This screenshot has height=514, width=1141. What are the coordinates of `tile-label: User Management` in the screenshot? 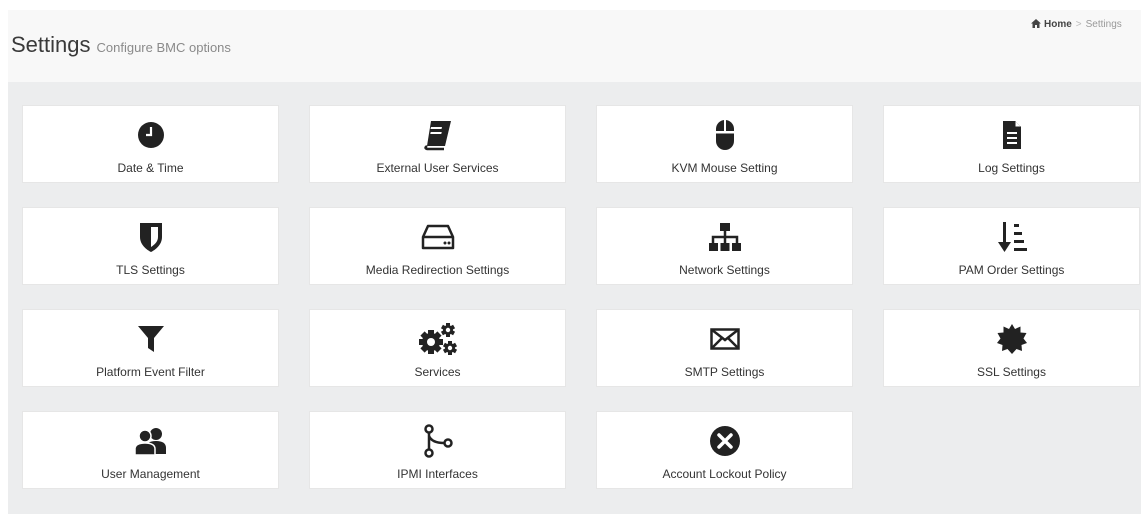 It's located at (150, 474).